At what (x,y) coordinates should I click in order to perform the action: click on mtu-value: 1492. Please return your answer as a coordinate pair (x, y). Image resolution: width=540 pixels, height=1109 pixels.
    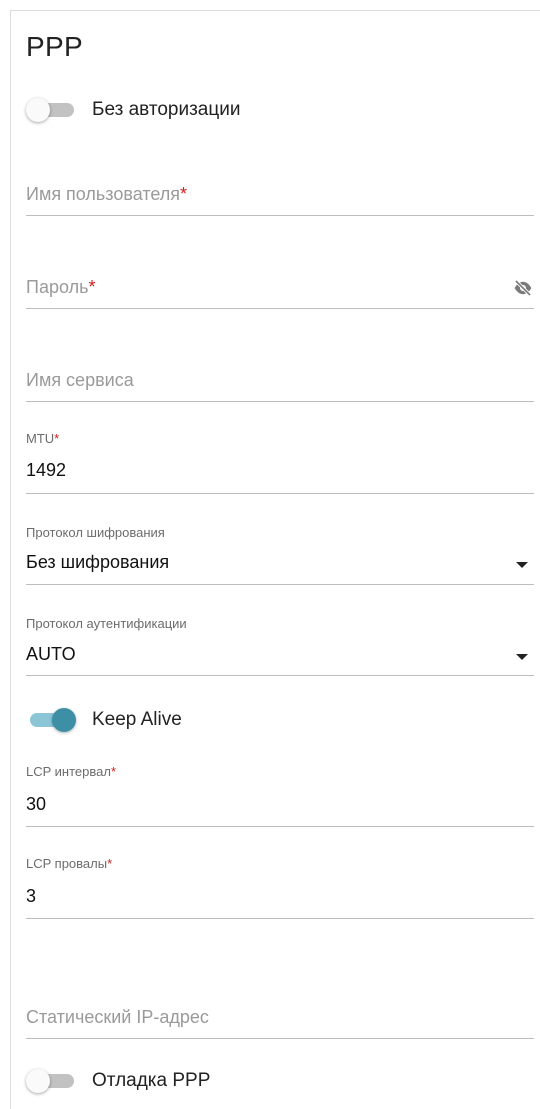
    Looking at the image, I should click on (46, 470).